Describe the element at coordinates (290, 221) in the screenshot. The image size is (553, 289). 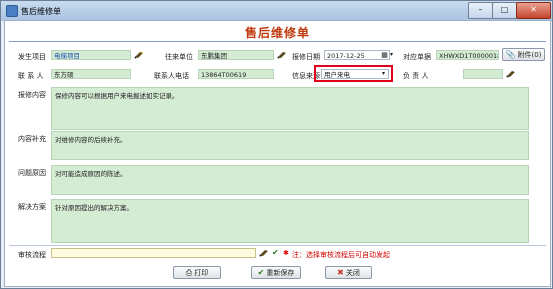
I see `solution-area: 针对原因提出的解决方案。` at that location.